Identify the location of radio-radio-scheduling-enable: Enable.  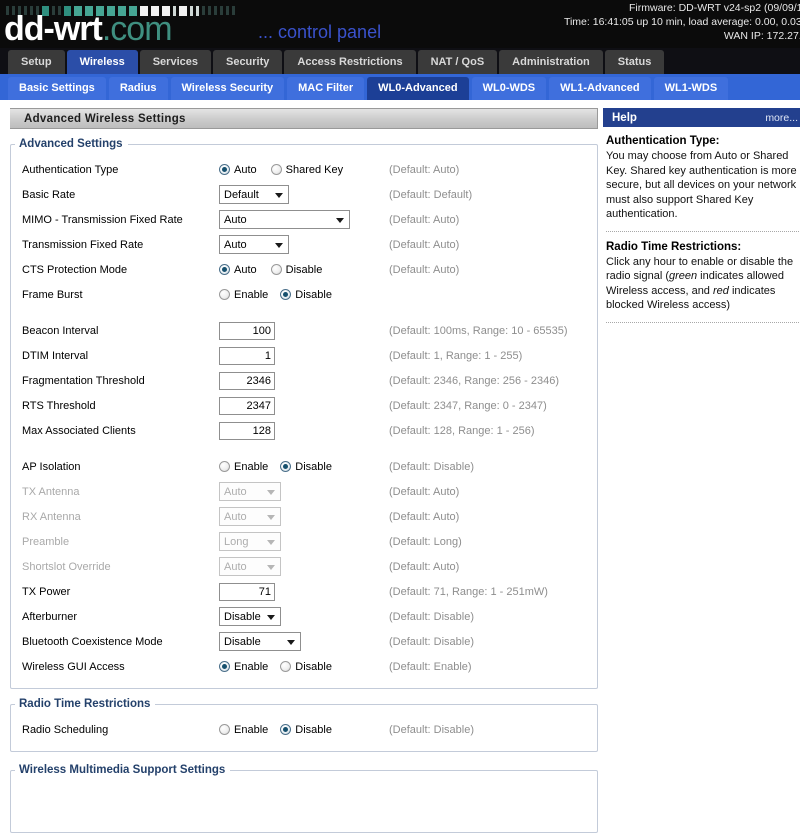
(243, 730).